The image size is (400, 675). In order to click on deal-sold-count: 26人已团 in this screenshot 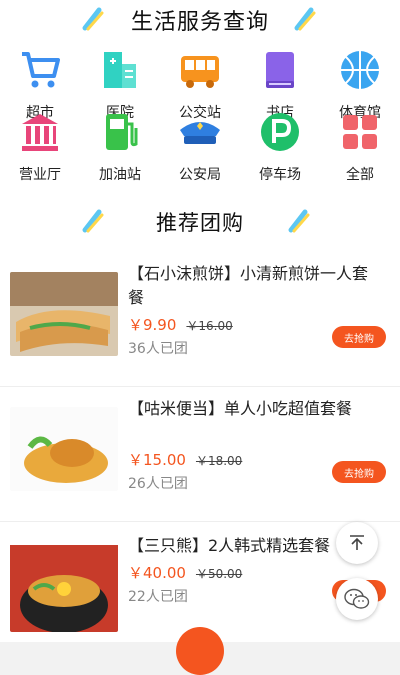, I will do `click(158, 483)`.